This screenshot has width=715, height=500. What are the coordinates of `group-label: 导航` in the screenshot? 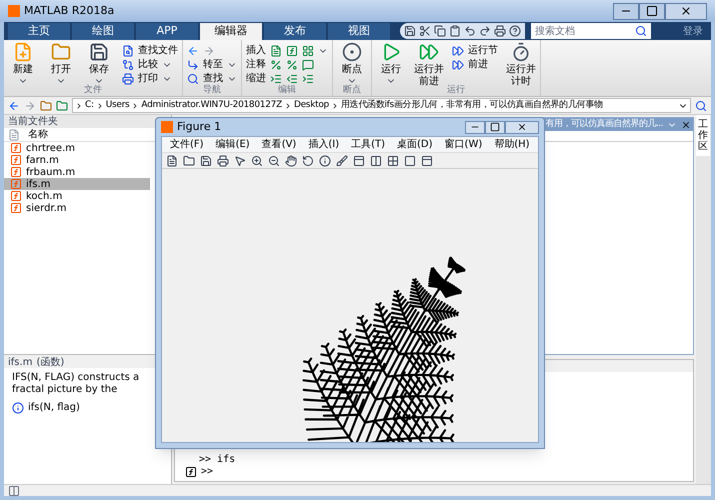 It's located at (212, 90).